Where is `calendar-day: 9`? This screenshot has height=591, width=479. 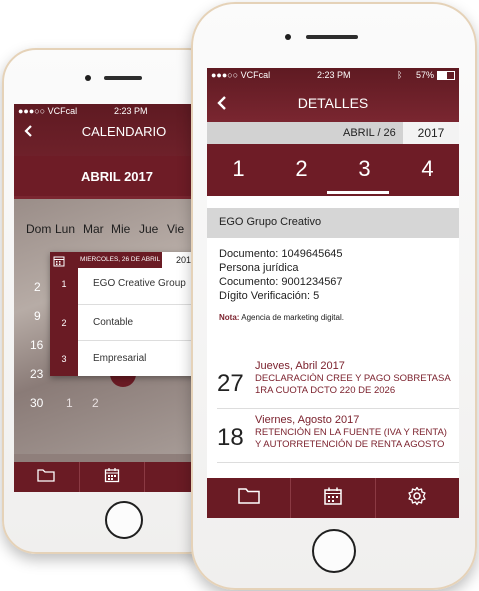 calendar-day: 9 is located at coordinates (37, 316).